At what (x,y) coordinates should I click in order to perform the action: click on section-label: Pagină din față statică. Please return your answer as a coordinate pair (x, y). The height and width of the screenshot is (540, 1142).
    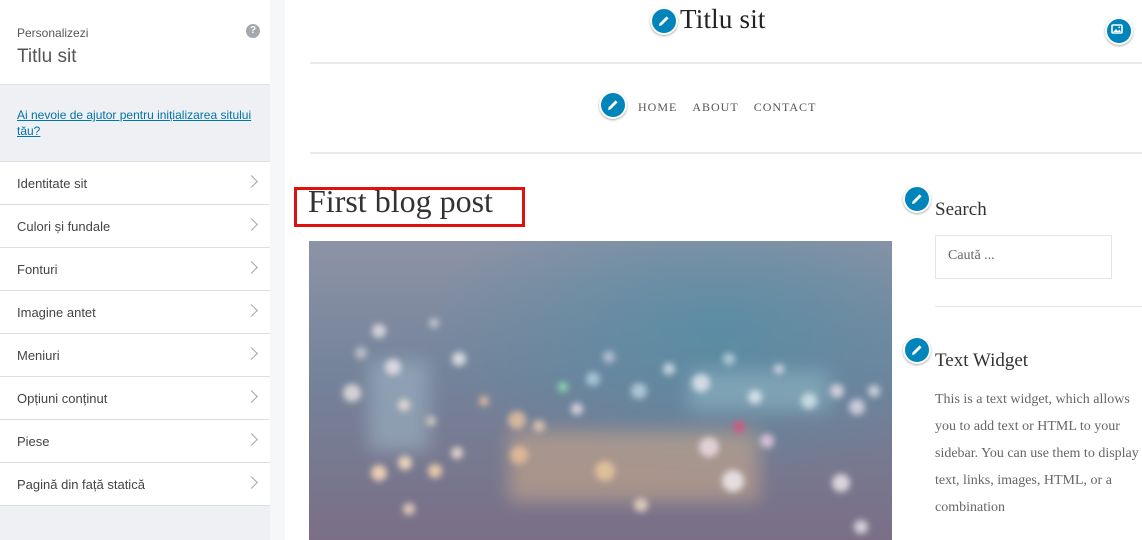
    Looking at the image, I should click on (81, 484).